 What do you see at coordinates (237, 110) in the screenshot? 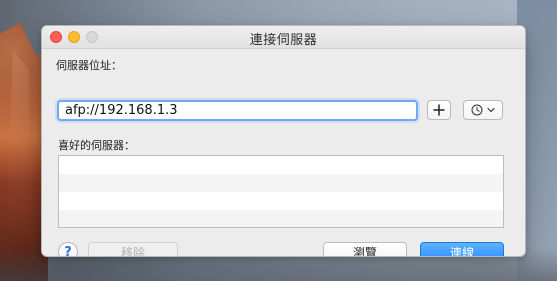
I see `server-address-input` at bounding box center [237, 110].